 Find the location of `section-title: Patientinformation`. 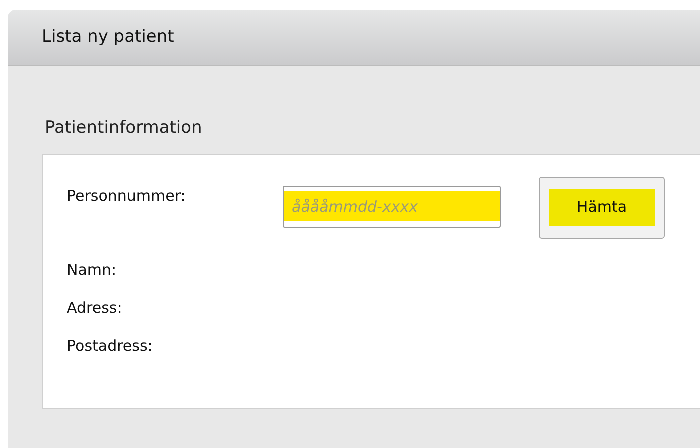

section-title: Patientinformation is located at coordinates (123, 128).